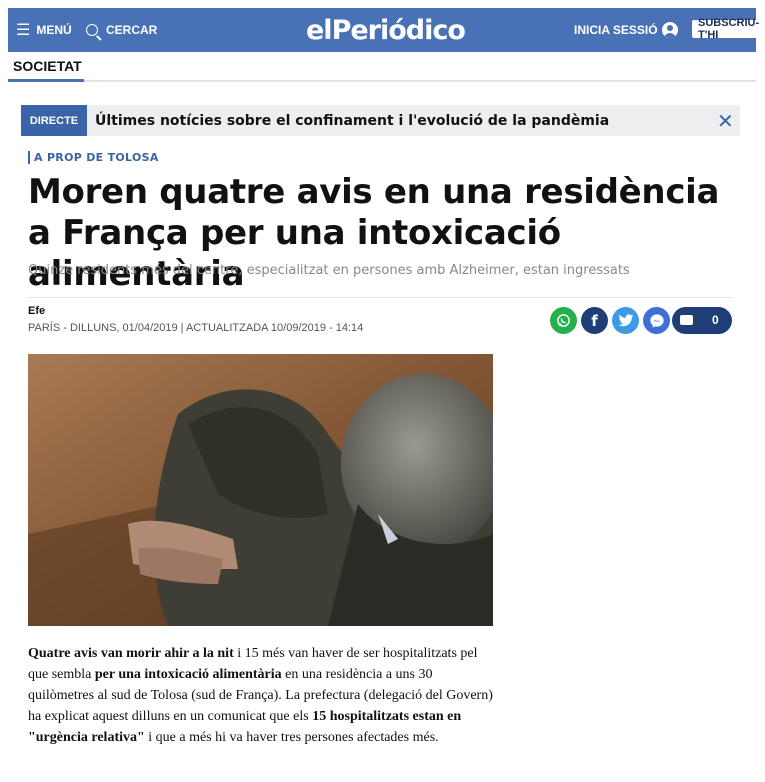  Describe the element at coordinates (656, 320) in the screenshot. I see `messenger-icon` at that location.